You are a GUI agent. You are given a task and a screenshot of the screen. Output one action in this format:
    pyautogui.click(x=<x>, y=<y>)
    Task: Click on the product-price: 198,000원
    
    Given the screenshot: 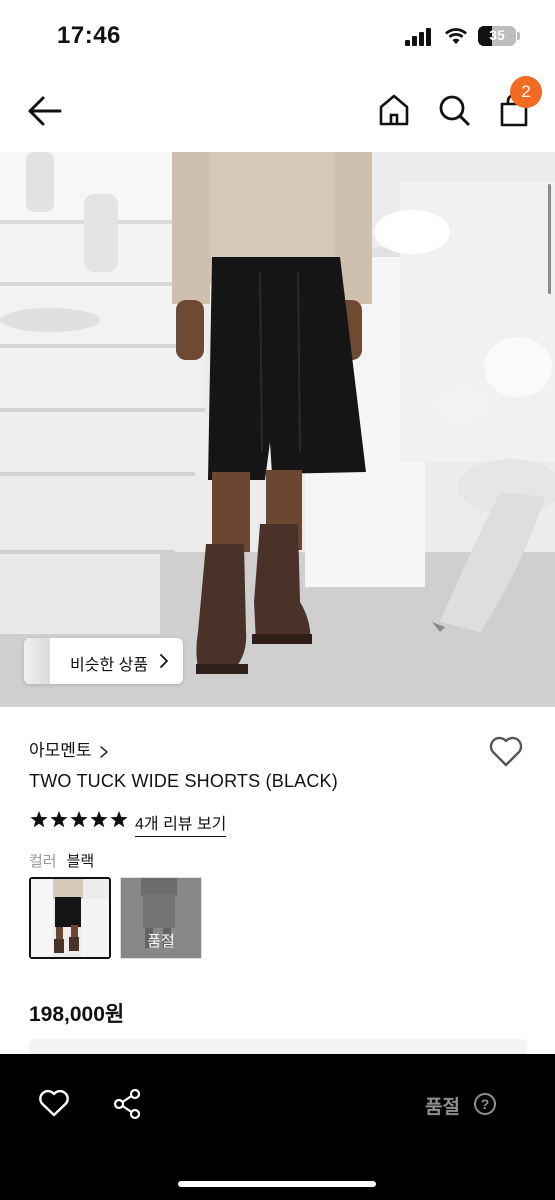 What is the action you would take?
    pyautogui.click(x=77, y=1014)
    